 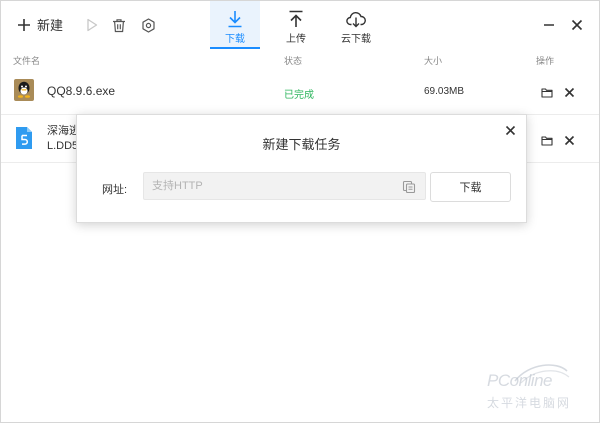 I want to click on file-status: 已完成, so click(x=299, y=95).